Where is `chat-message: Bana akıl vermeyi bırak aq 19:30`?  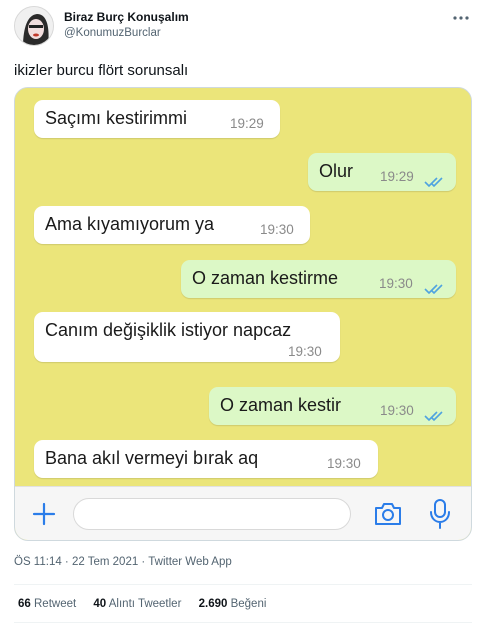 chat-message: Bana akıl vermeyi bırak aq 19:30 is located at coordinates (206, 459).